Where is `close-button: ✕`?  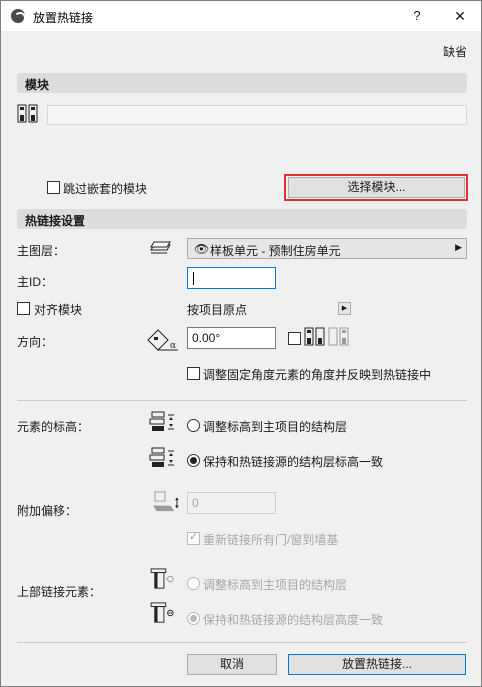
close-button: ✕ is located at coordinates (460, 16).